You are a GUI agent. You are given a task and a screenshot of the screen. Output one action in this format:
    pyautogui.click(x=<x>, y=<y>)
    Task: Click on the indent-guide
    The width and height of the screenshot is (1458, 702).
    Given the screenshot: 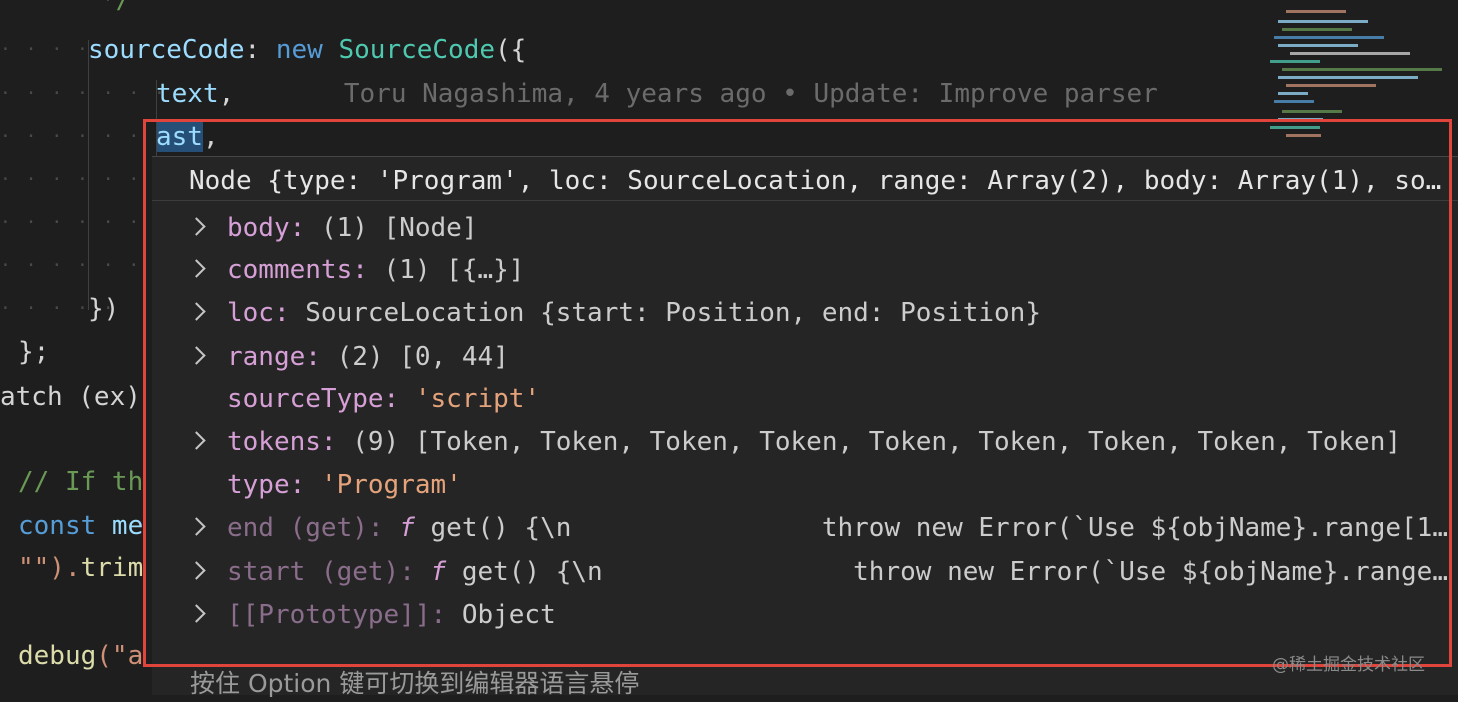 What is the action you would take?
    pyautogui.click(x=88, y=175)
    